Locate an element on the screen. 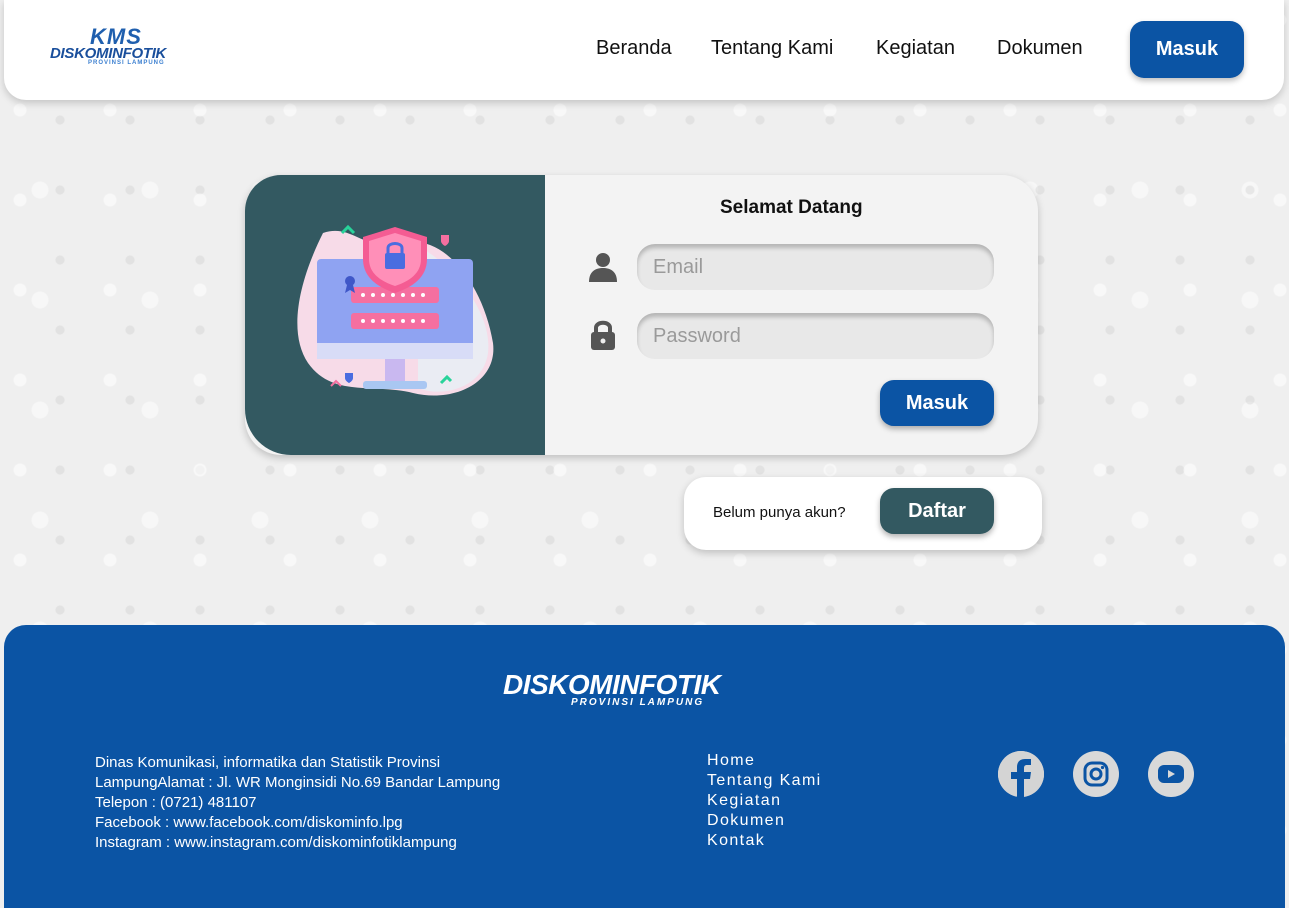 The width and height of the screenshot is (1289, 908). footer-info-line: Telepon : (0721) 481107 is located at coordinates (176, 802).